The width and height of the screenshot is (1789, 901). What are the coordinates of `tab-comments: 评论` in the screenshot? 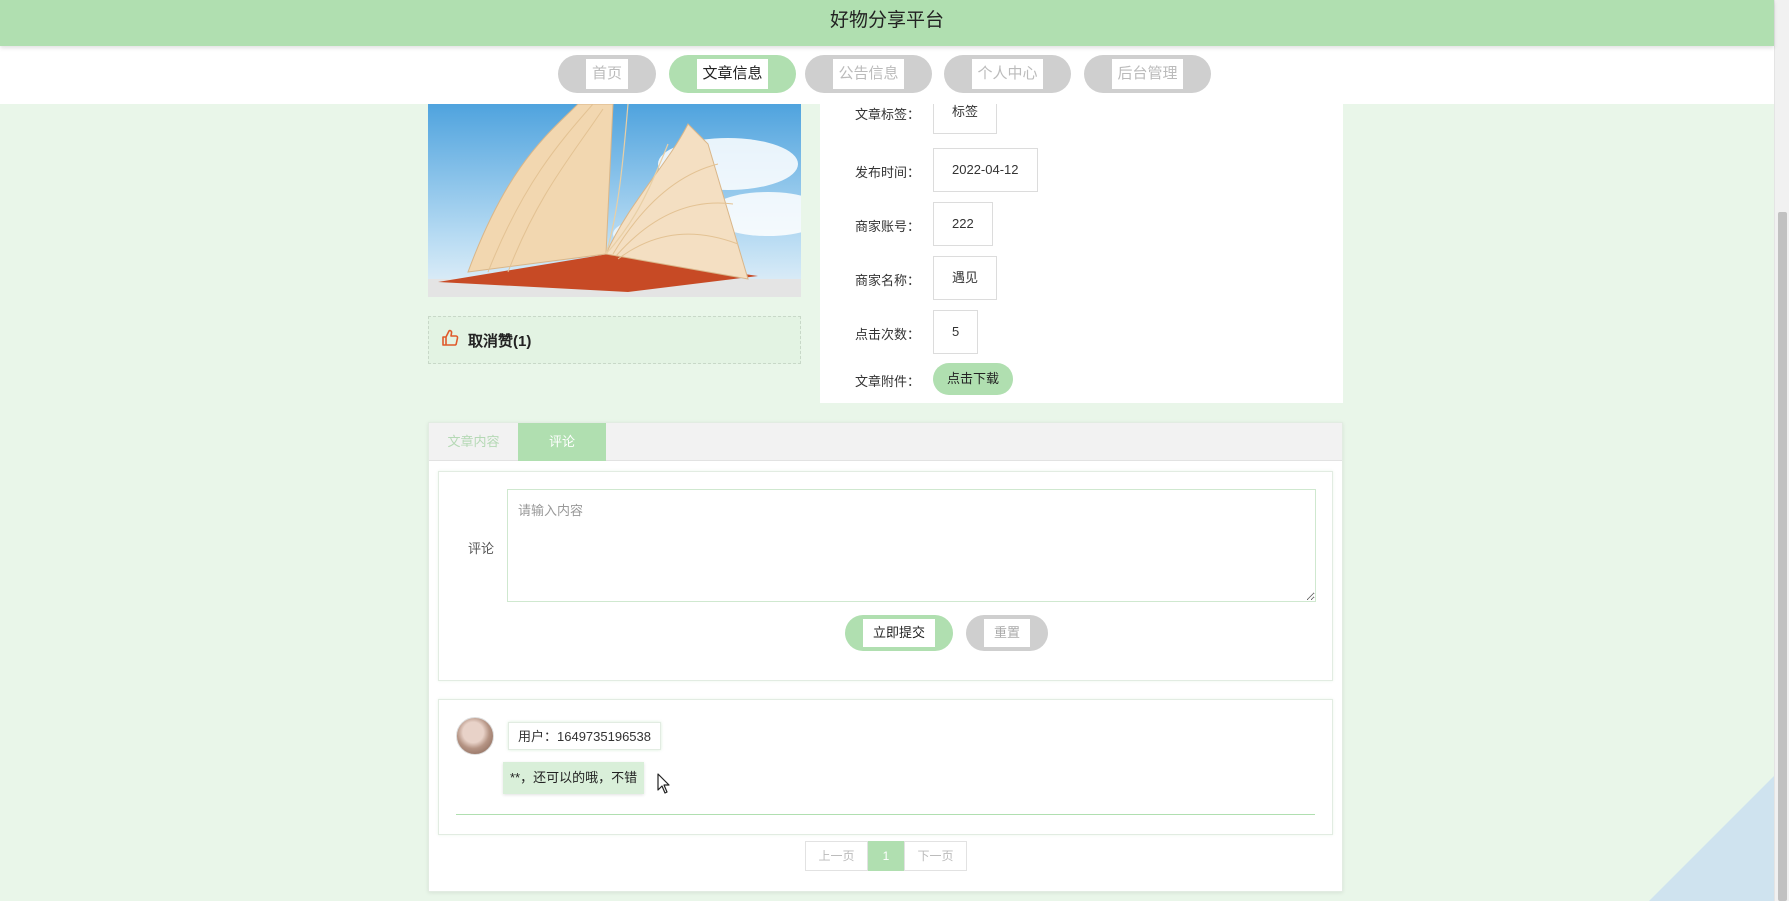 It's located at (562, 442).